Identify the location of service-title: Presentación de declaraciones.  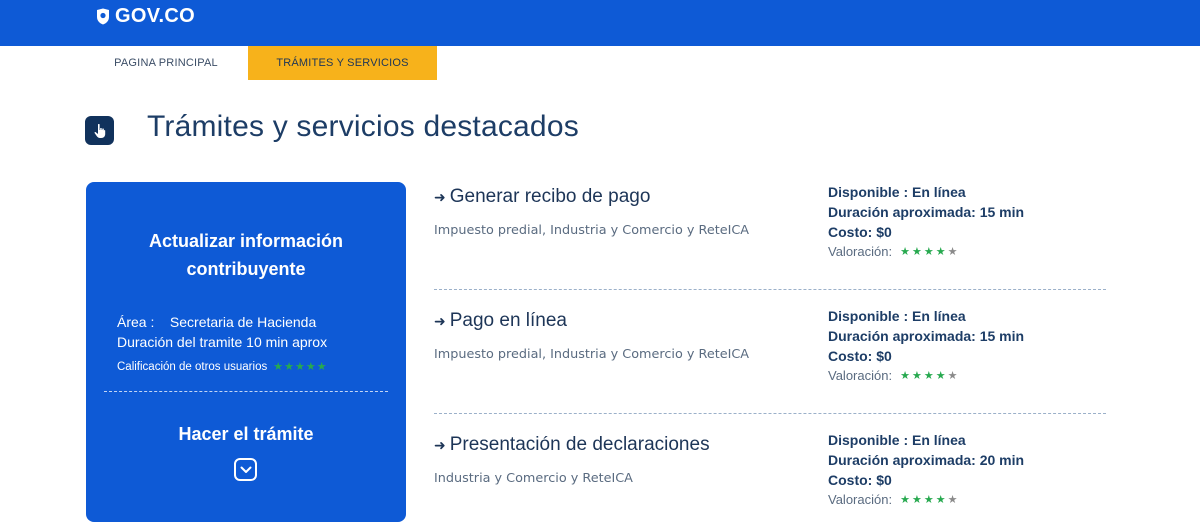
(579, 444).